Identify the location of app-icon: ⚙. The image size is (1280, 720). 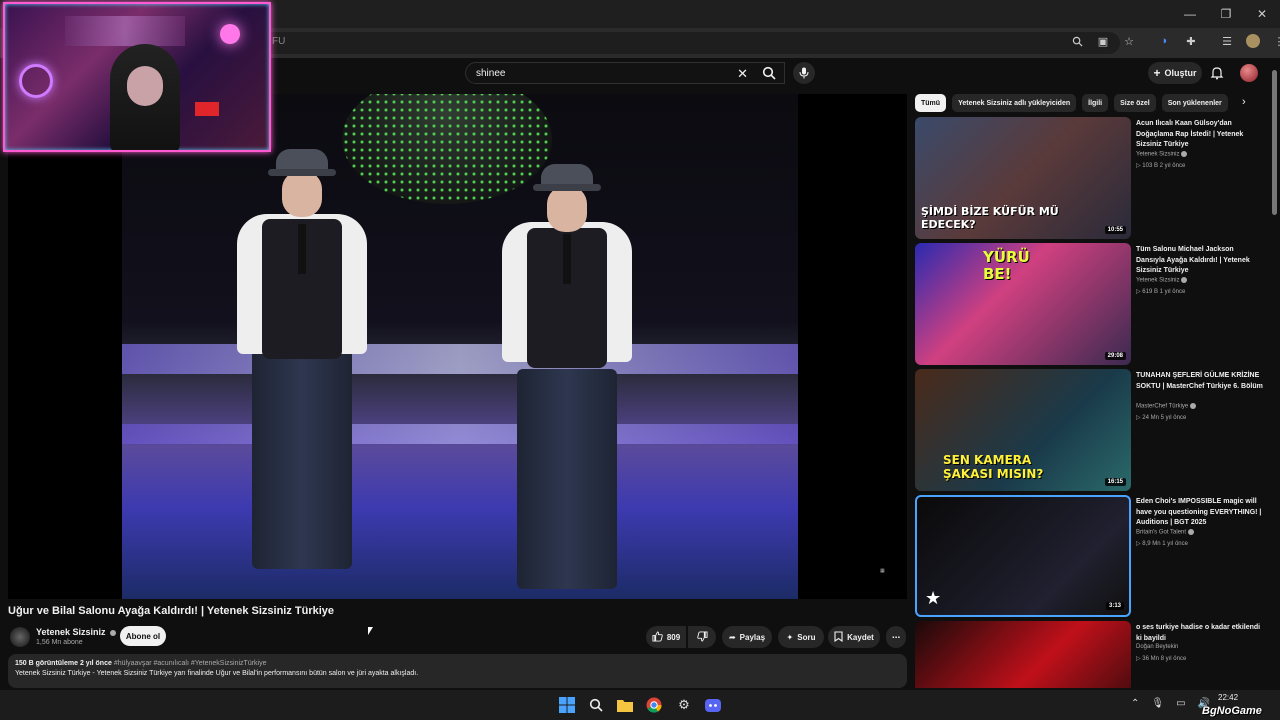
(684, 705).